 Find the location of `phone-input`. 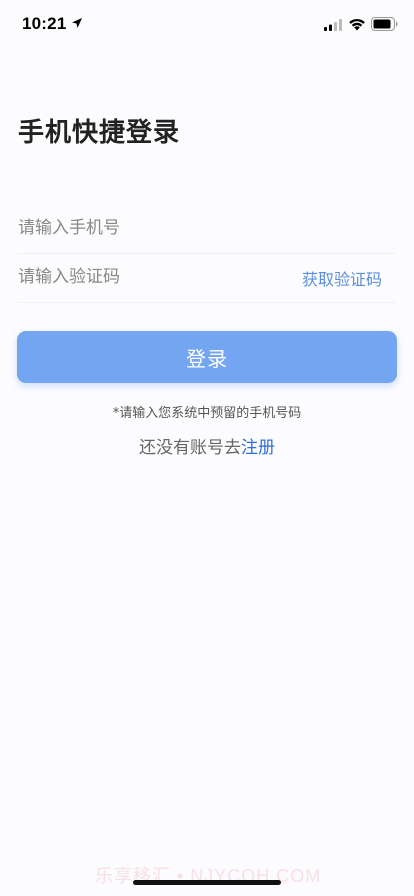

phone-input is located at coordinates (148, 228).